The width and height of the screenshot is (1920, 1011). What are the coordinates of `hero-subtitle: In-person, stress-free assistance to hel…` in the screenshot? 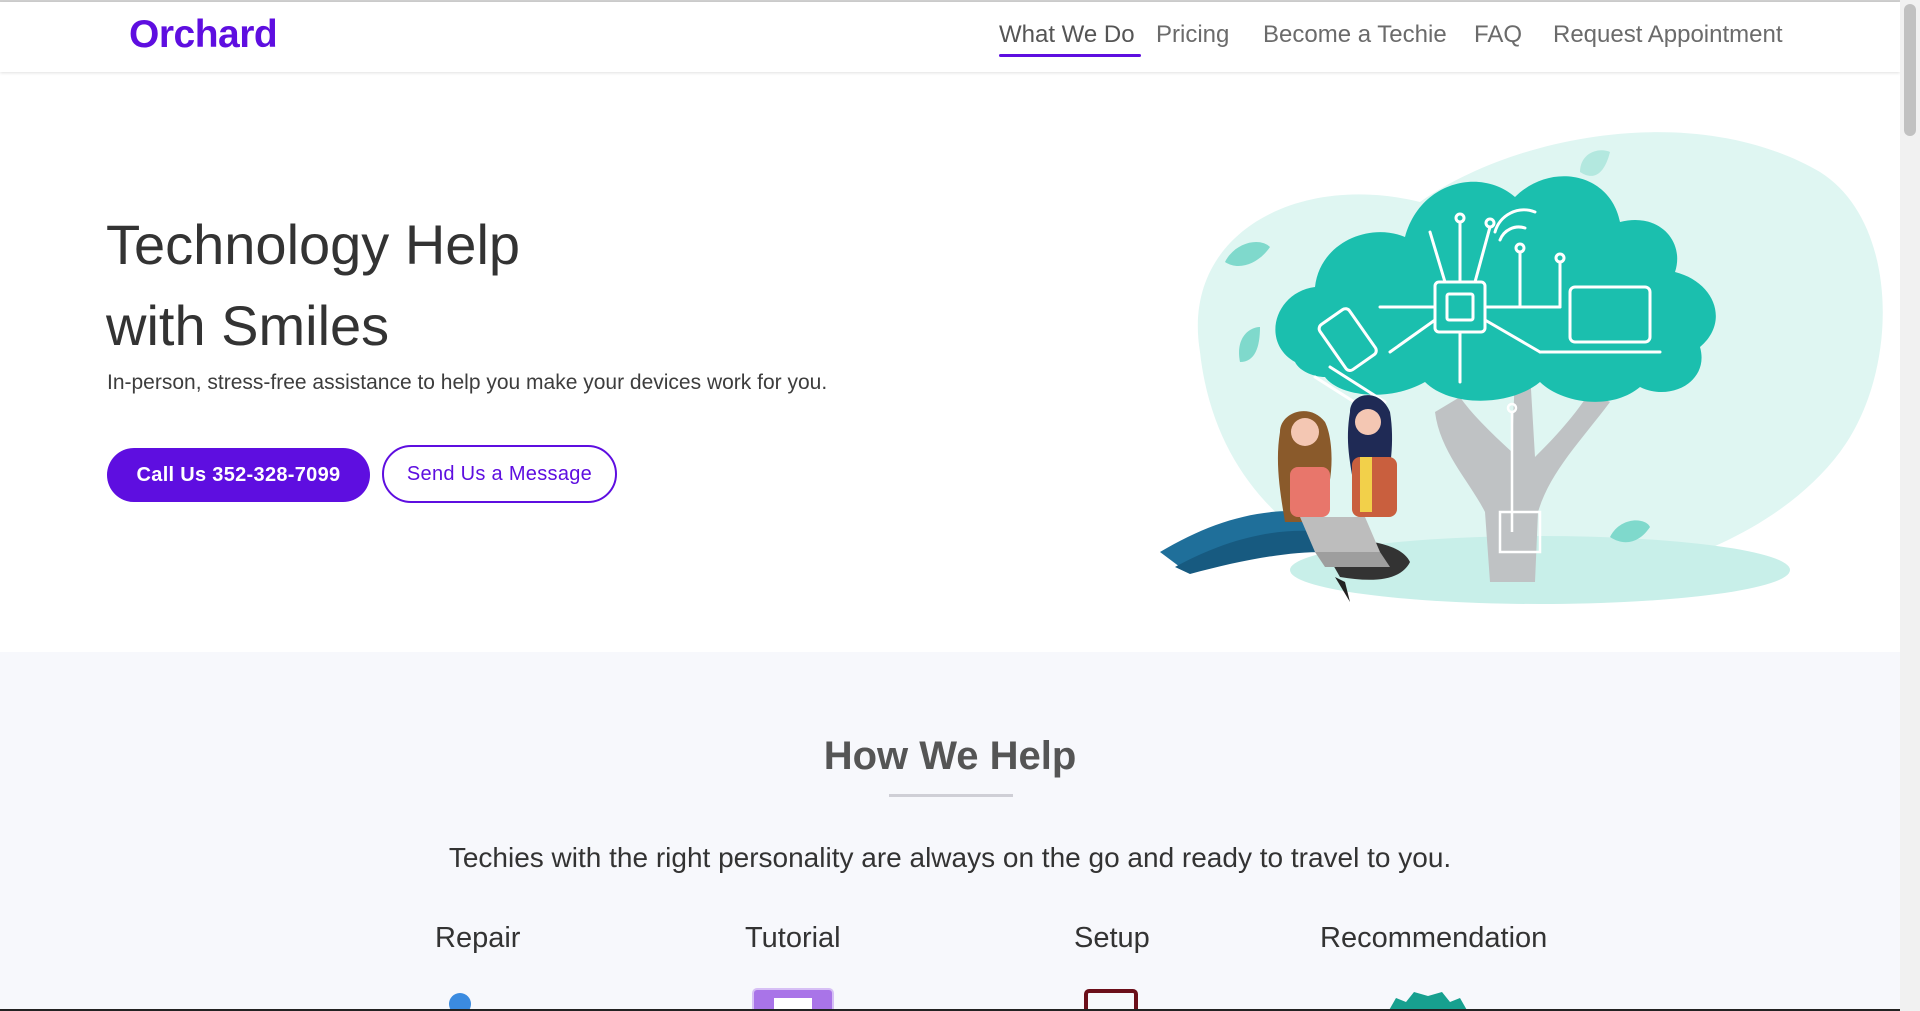 It's located at (467, 382).